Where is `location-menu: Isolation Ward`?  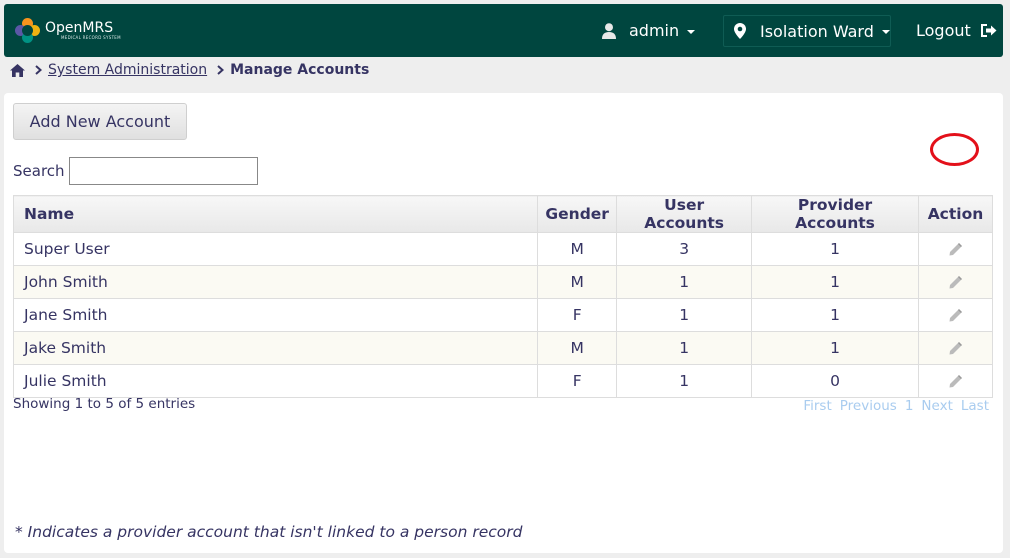 location-menu: Isolation Ward is located at coordinates (807, 31).